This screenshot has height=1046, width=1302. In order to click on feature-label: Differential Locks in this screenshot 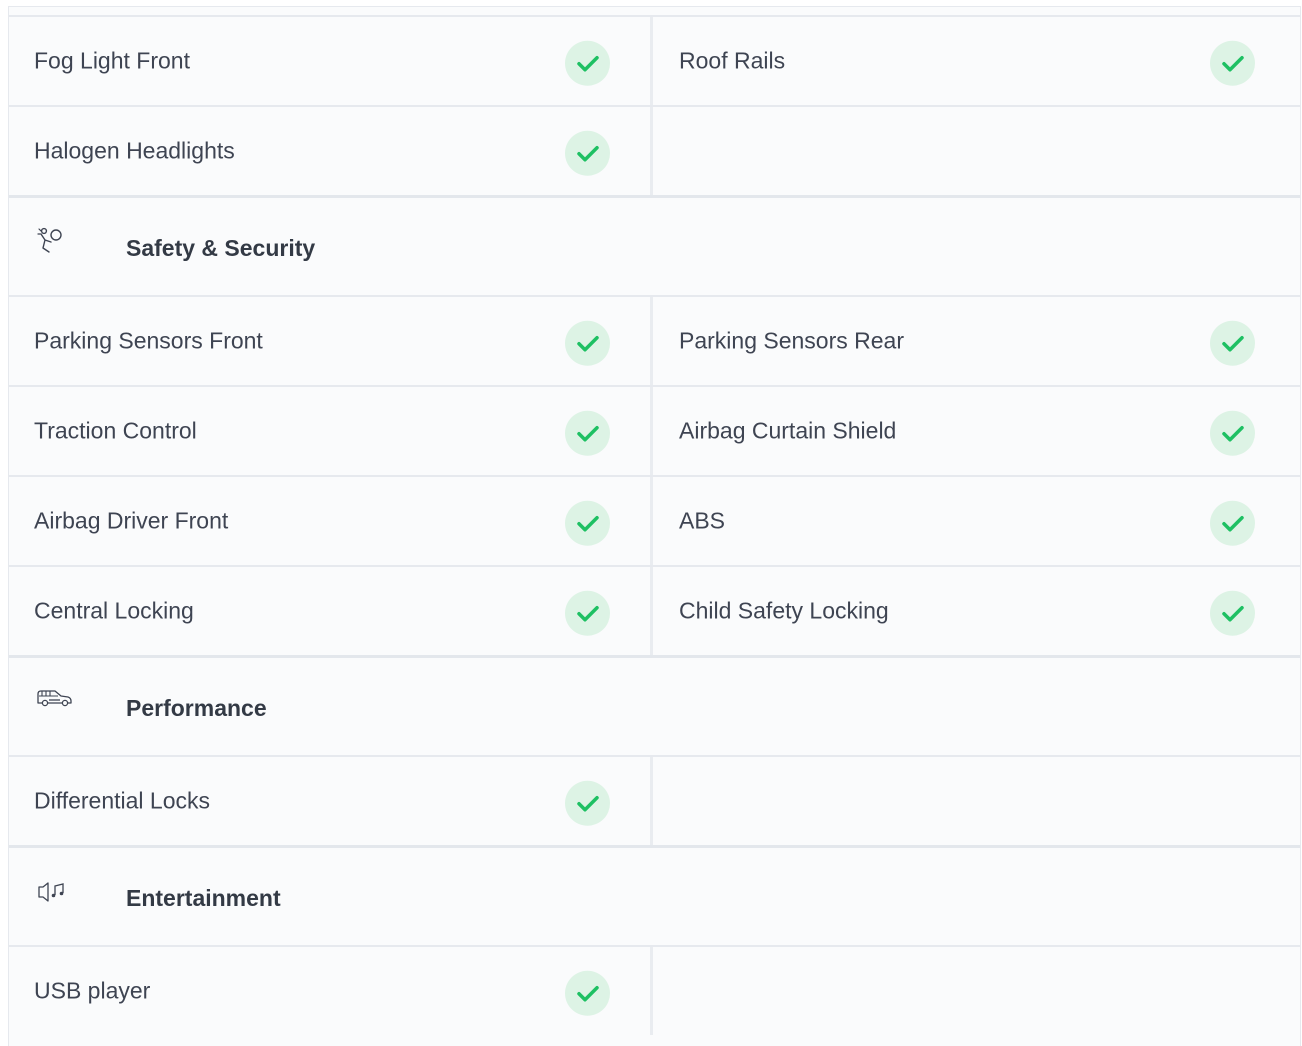, I will do `click(122, 800)`.